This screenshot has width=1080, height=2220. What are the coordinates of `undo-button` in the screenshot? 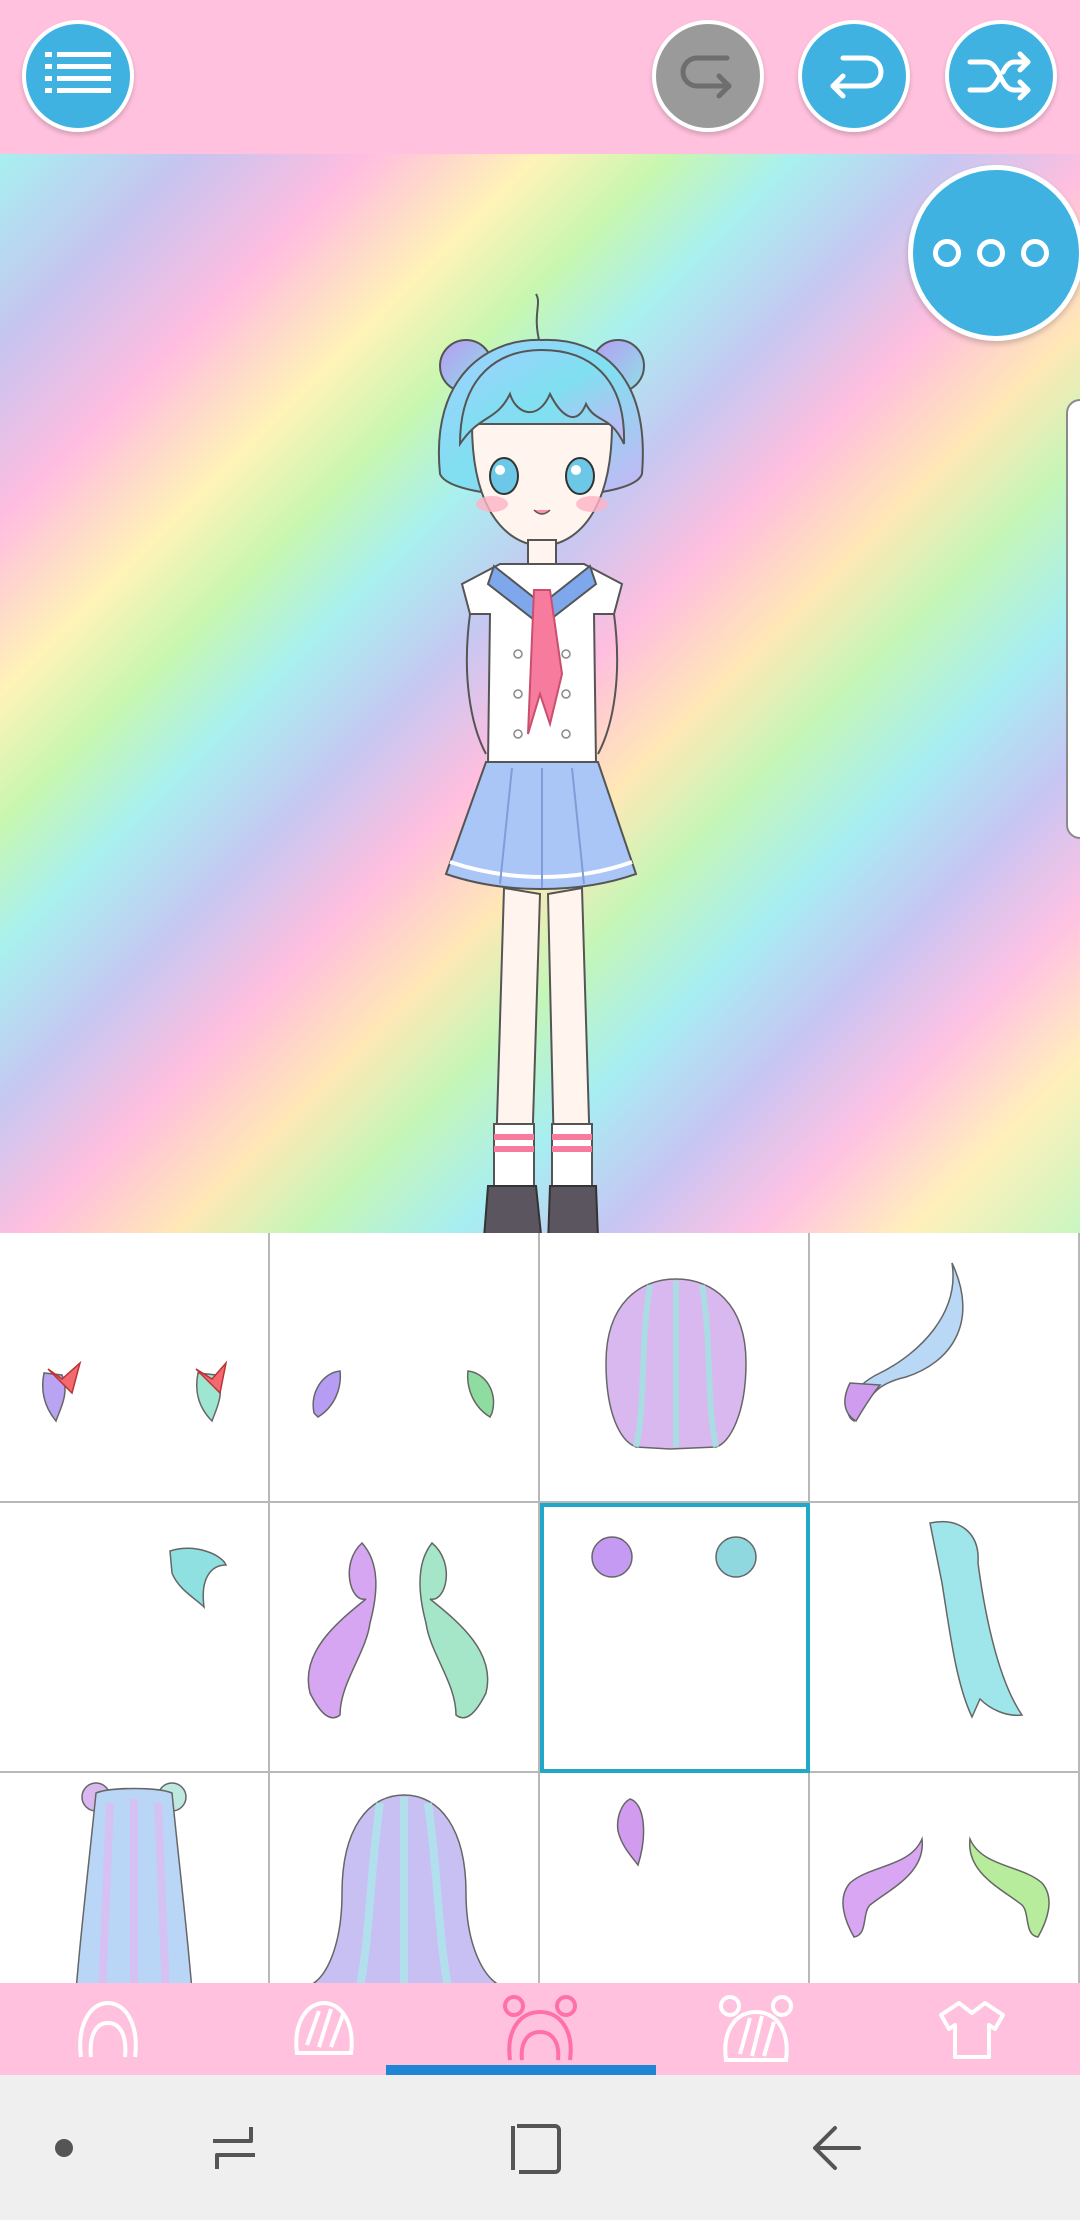 It's located at (854, 76).